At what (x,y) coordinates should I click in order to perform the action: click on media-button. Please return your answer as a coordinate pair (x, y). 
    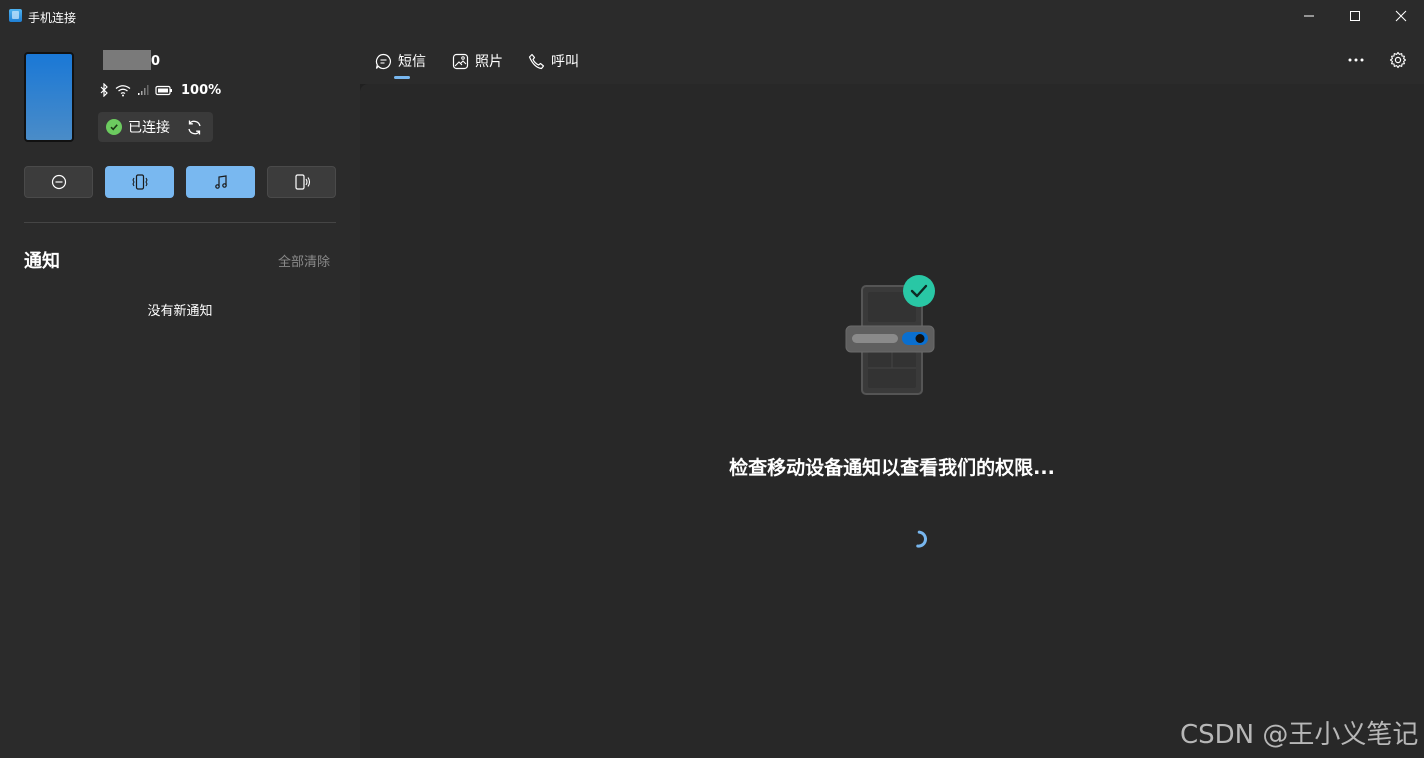
    Looking at the image, I should click on (220, 182).